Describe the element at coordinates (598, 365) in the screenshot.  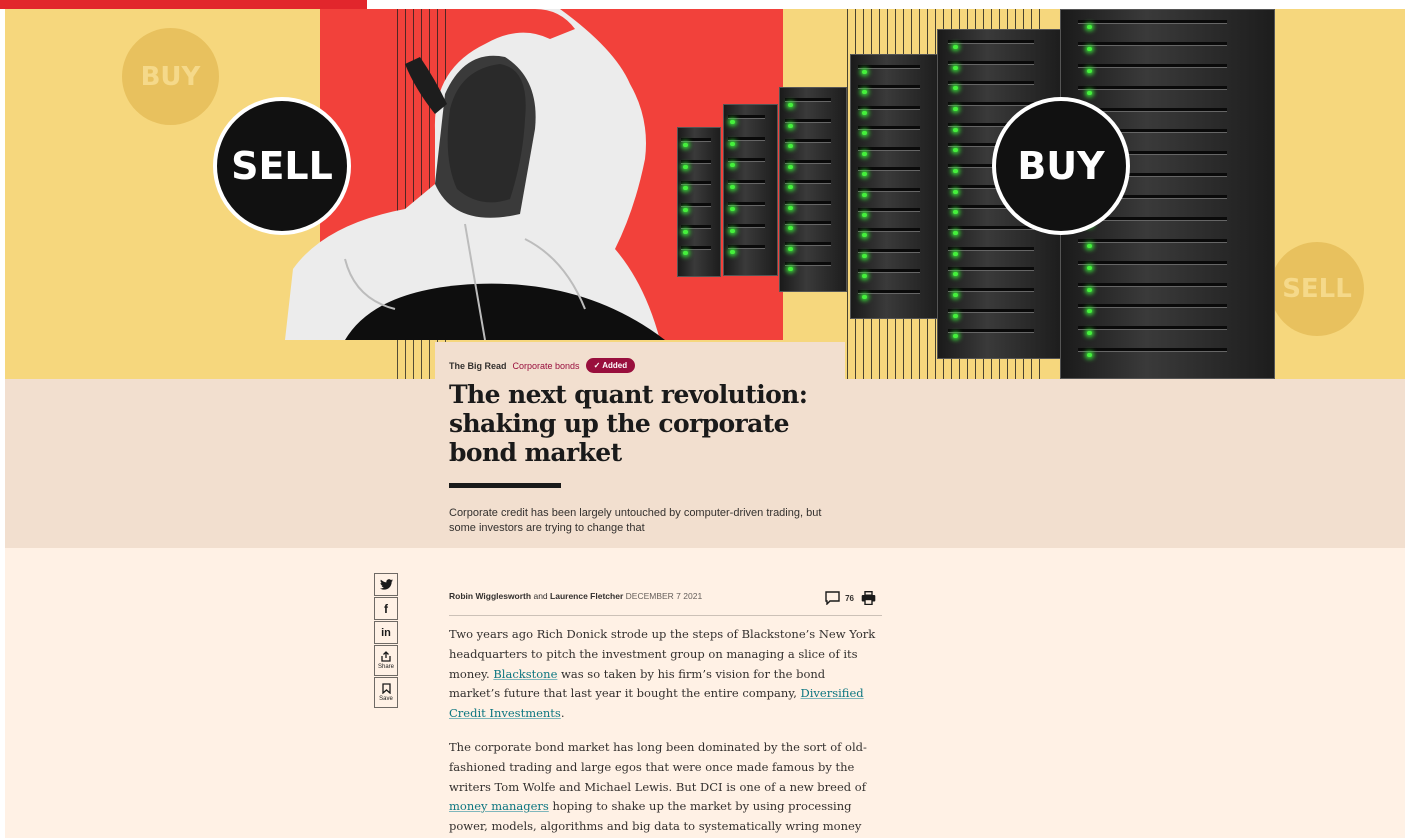
I see `check-icon: ✓` at that location.